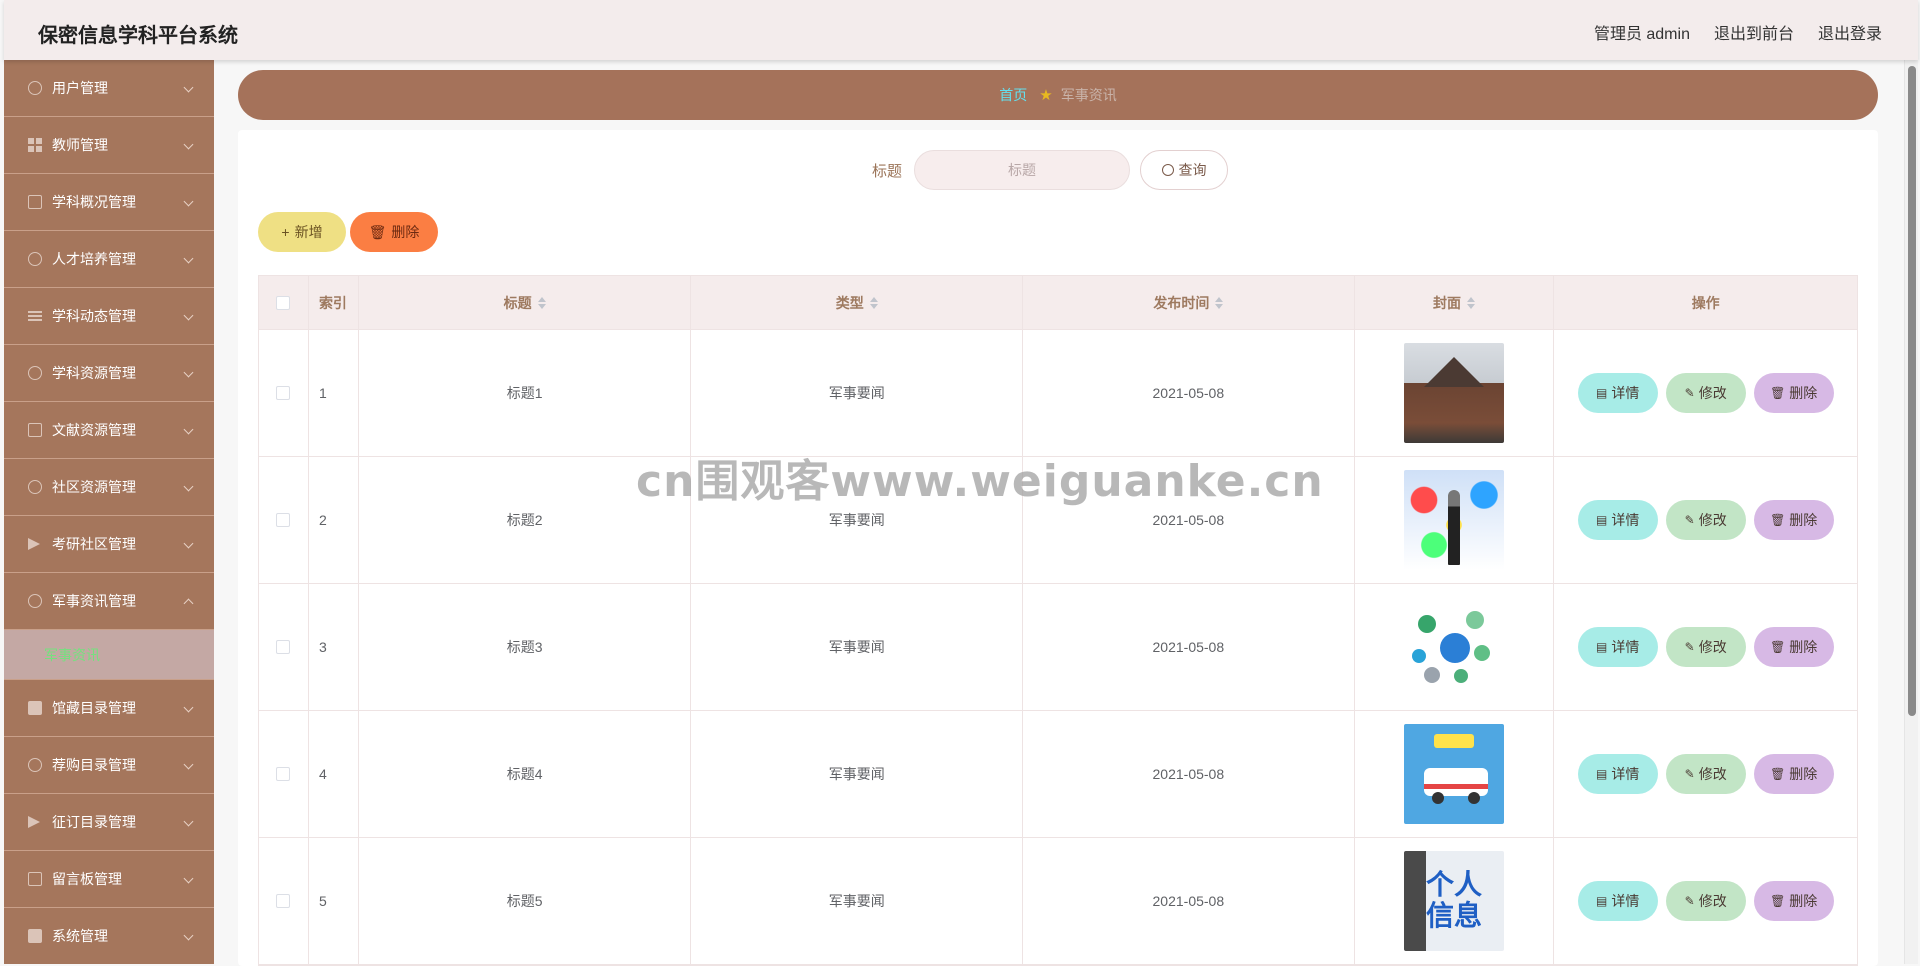  Describe the element at coordinates (1803, 647) in the screenshot. I see `delete-label: 删除` at that location.